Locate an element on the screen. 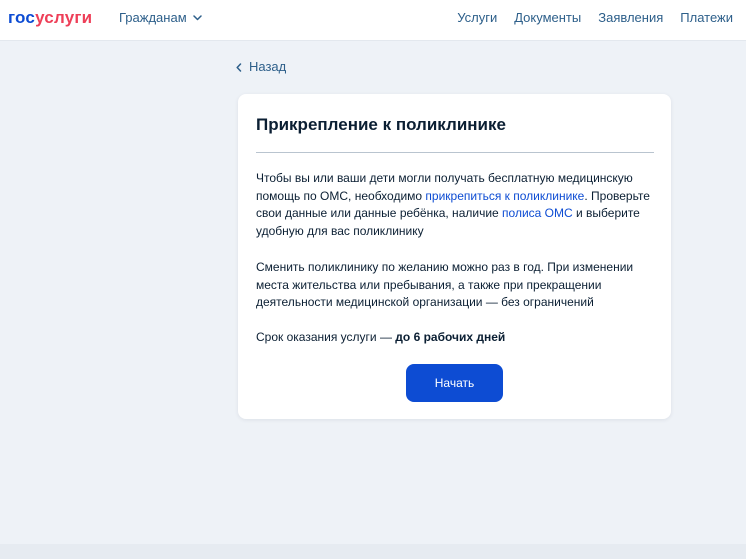  footer-strip is located at coordinates (373, 551).